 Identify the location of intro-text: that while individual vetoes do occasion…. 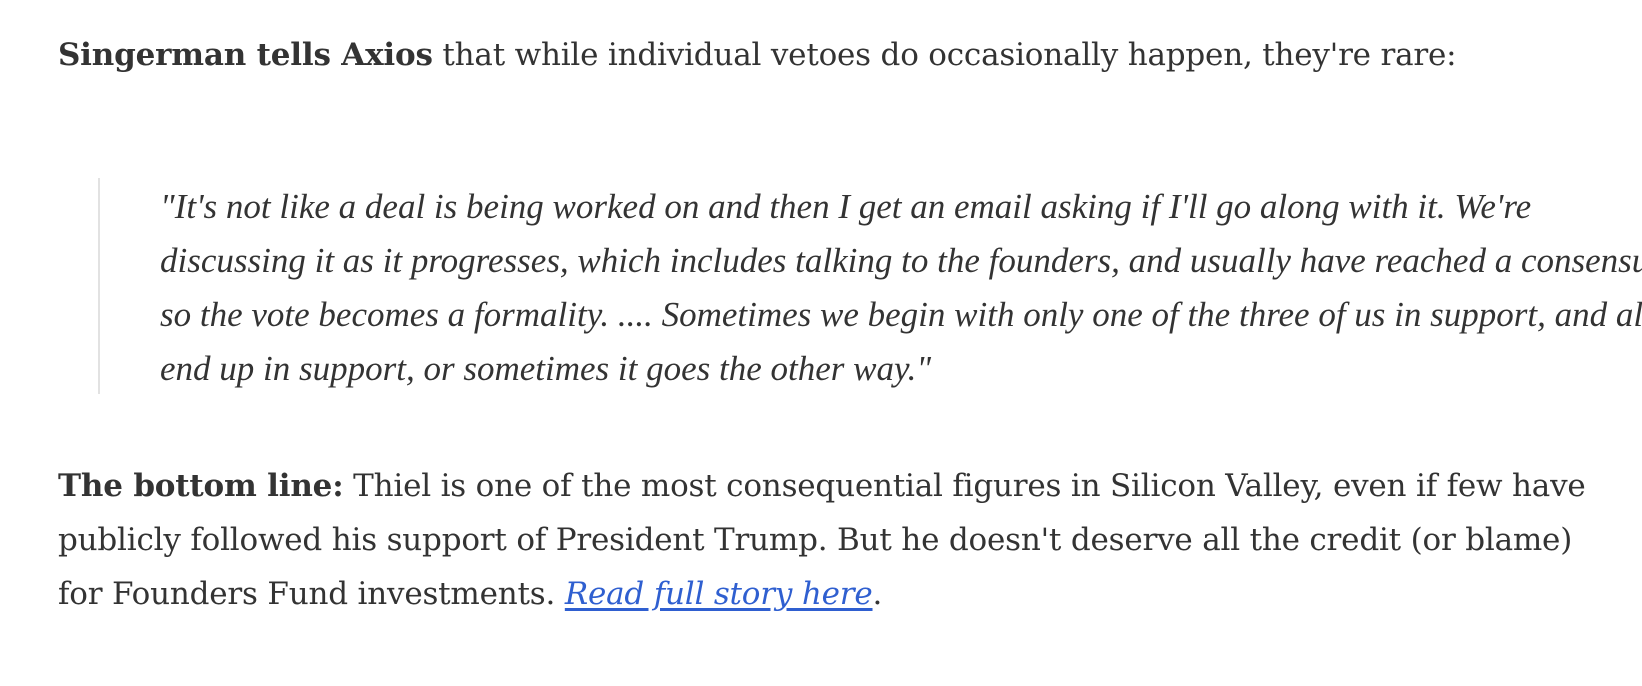
(944, 55).